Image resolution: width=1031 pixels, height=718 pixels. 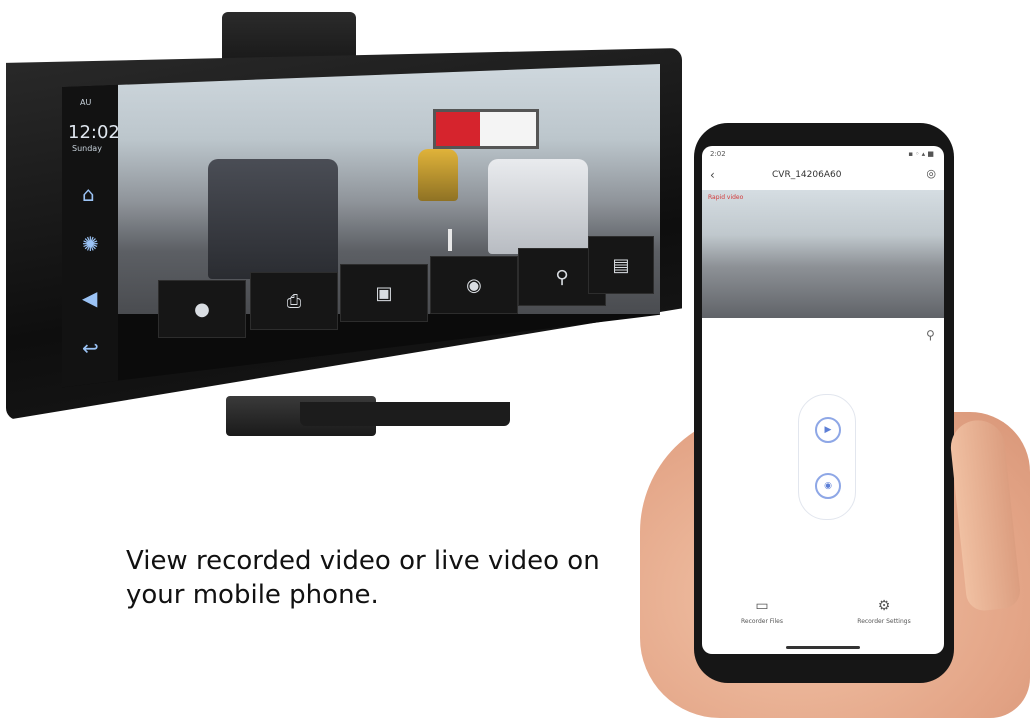 I want to click on microphone-icon: ⚲, so click(x=930, y=335).